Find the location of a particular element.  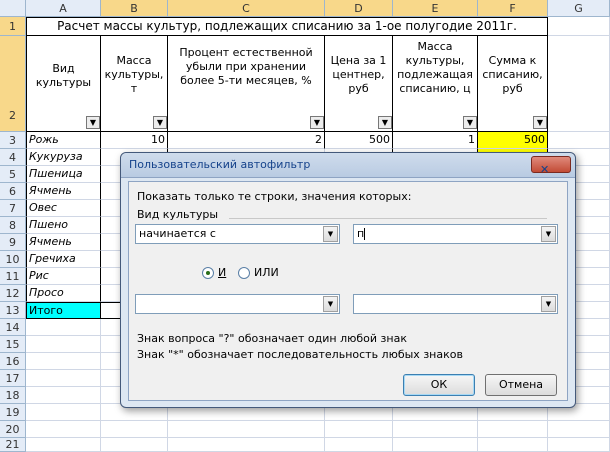

row-header-2: 2 is located at coordinates (13, 84).